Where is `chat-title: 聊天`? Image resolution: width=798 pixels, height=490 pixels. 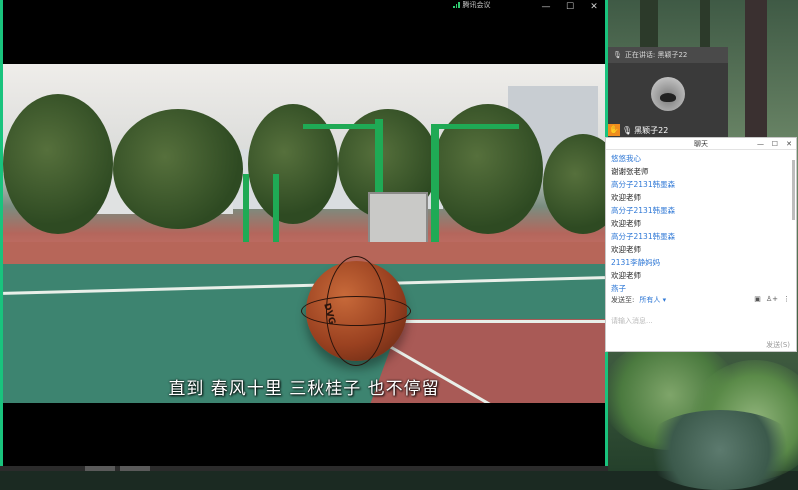
chat-title: 聊天 is located at coordinates (701, 144).